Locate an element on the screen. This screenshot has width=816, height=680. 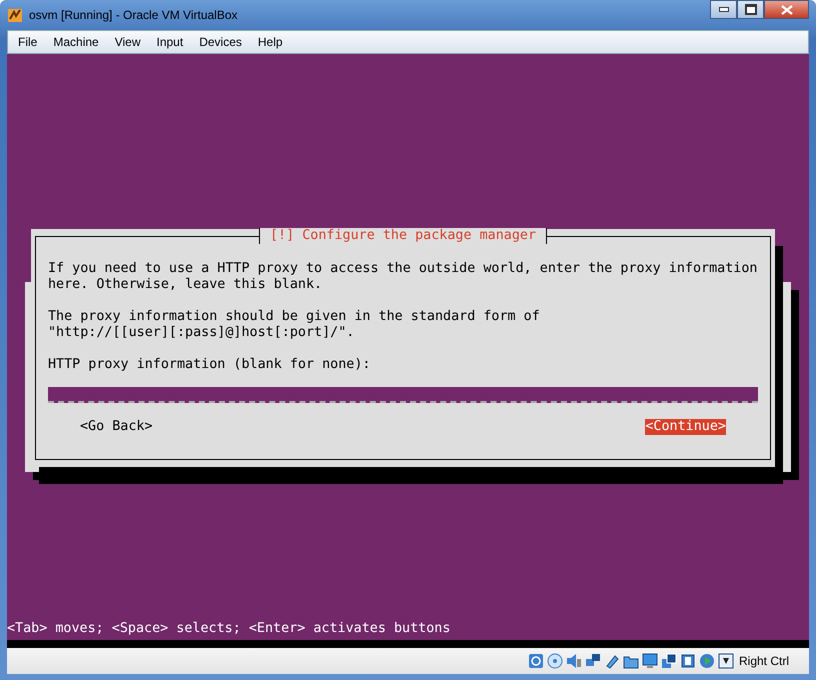
minimize-button is located at coordinates (723, 9).